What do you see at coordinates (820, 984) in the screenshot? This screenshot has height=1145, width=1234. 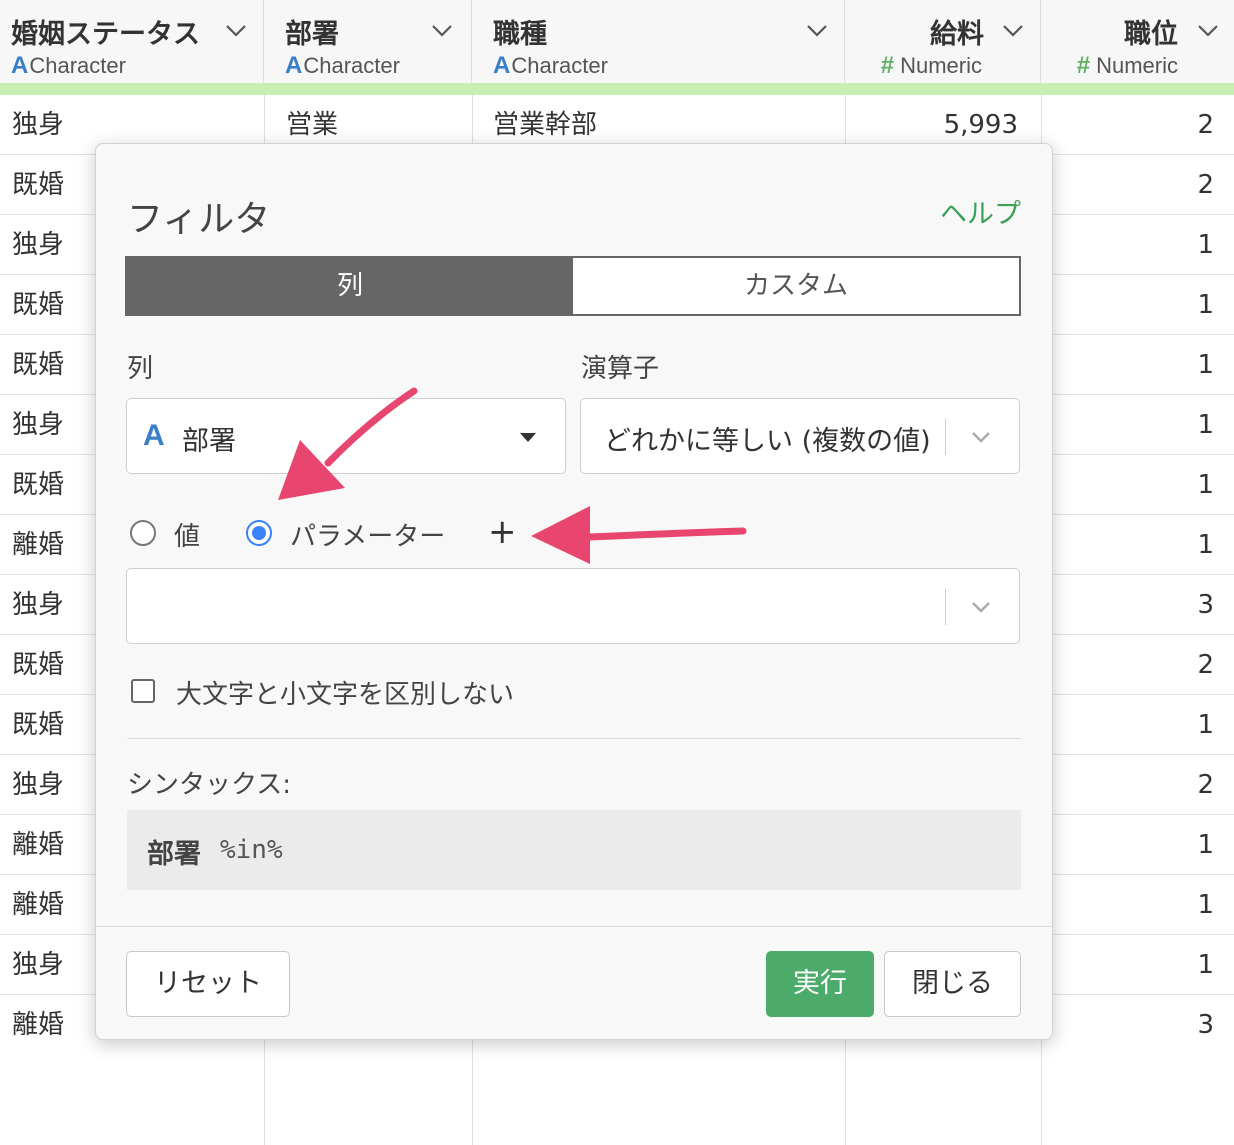 I see `run-button: 実行` at bounding box center [820, 984].